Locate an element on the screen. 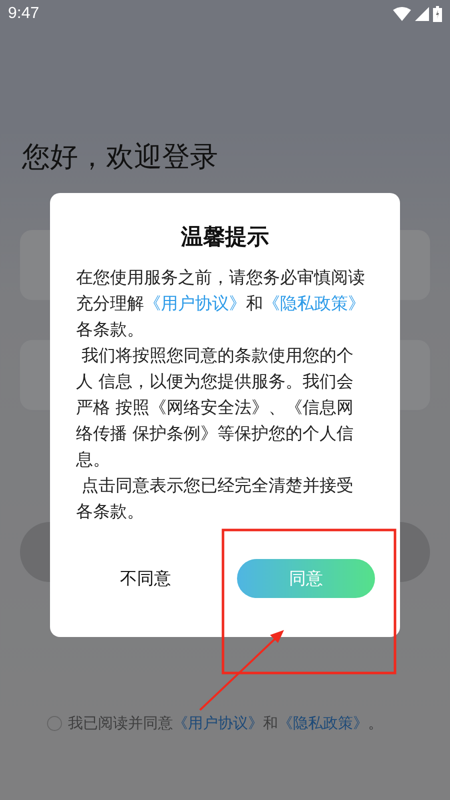  dialog-title: 温馨提示 is located at coordinates (225, 238).